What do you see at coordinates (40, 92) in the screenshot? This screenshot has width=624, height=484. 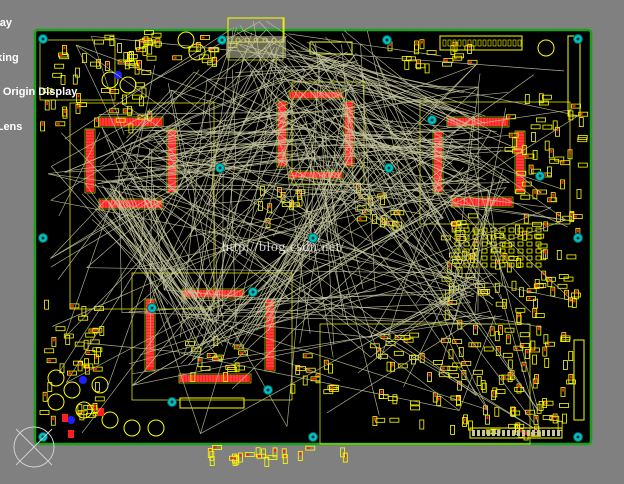 I see `overlay-line-origin-display: ta Origin Display` at bounding box center [40, 92].